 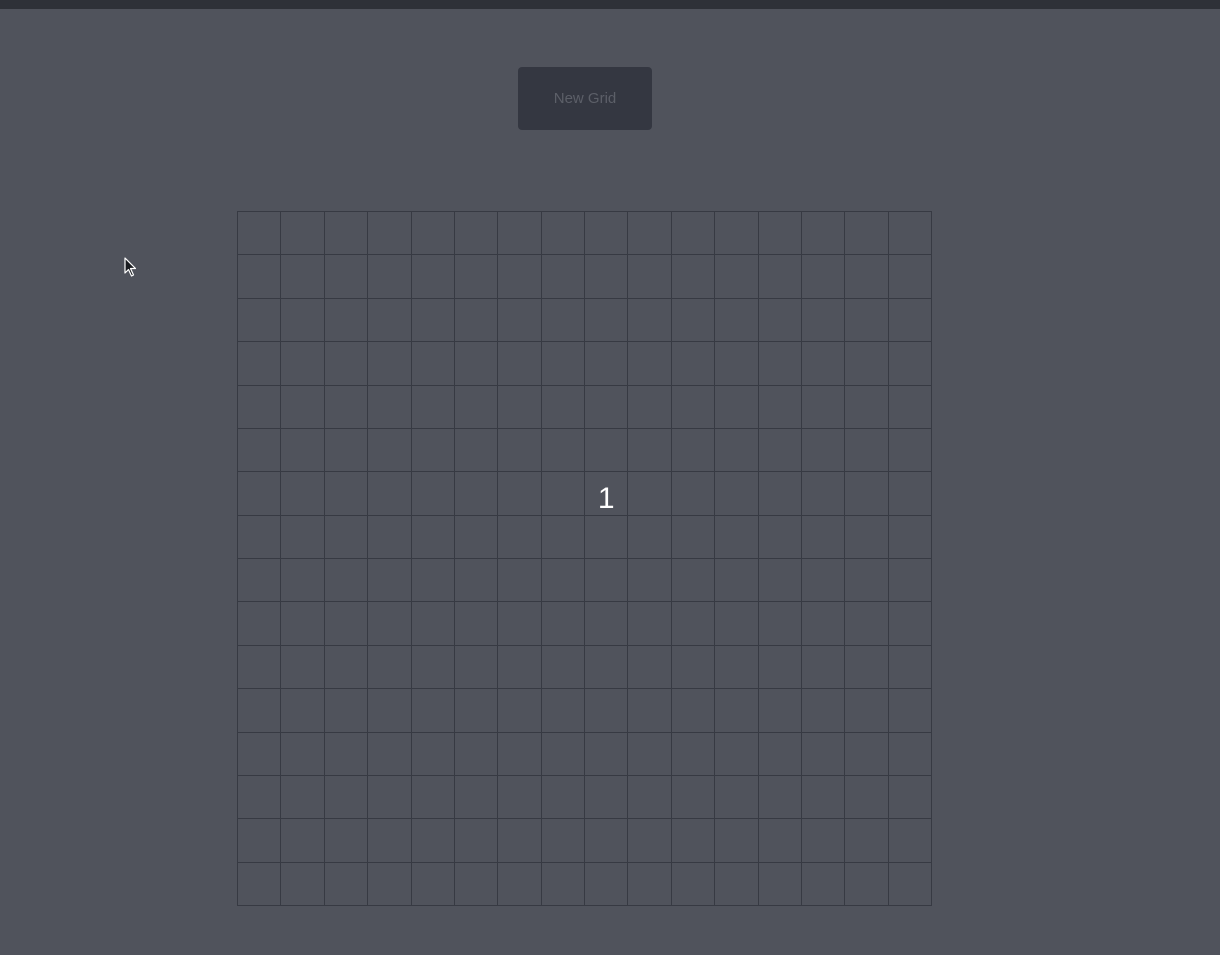 I want to click on grid-cell: 1, so click(x=607, y=494).